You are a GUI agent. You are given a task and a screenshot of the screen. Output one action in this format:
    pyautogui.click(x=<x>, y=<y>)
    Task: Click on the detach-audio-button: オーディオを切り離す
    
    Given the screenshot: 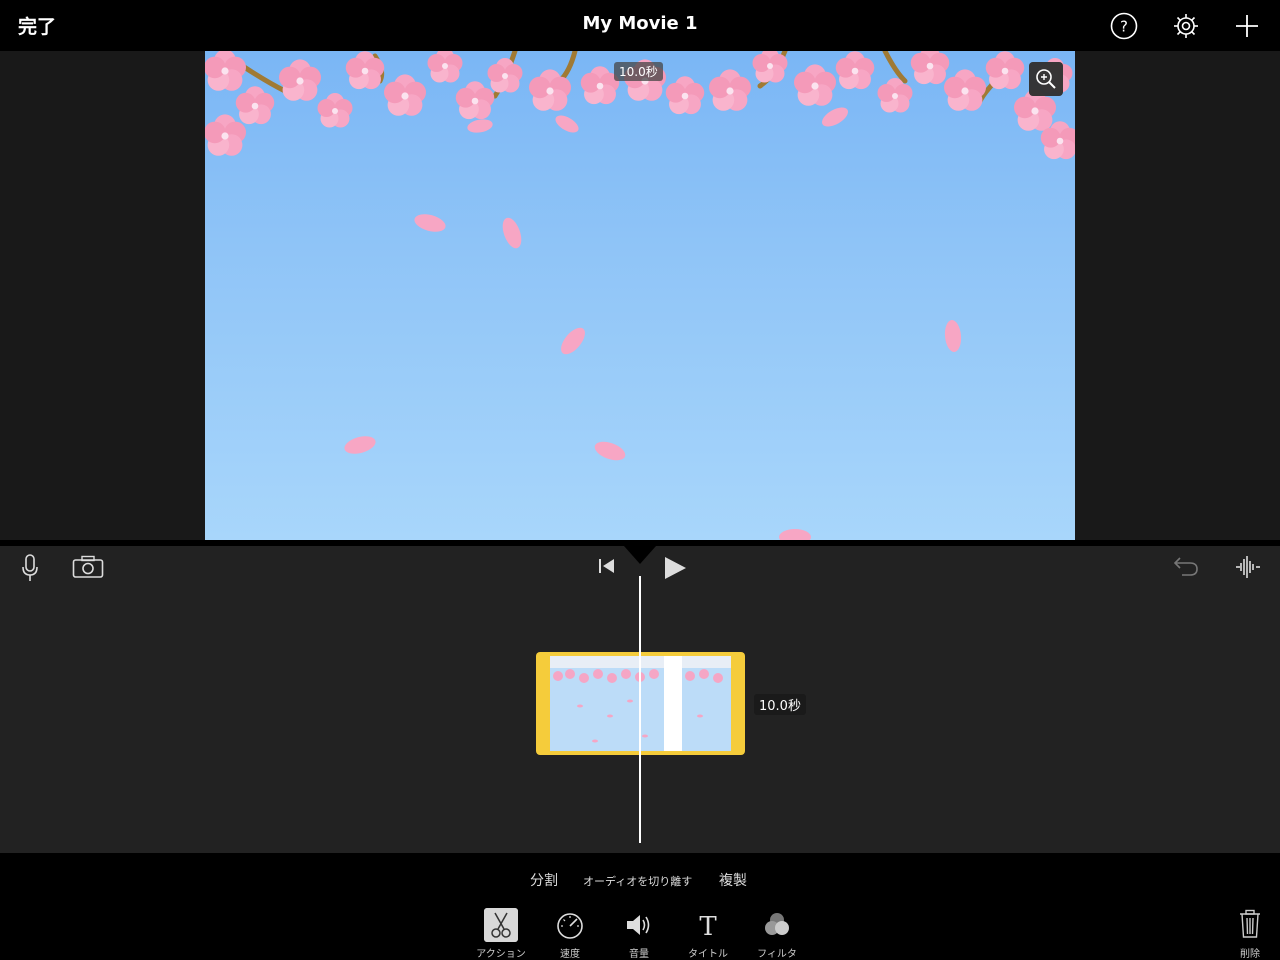 What is the action you would take?
    pyautogui.click(x=637, y=881)
    